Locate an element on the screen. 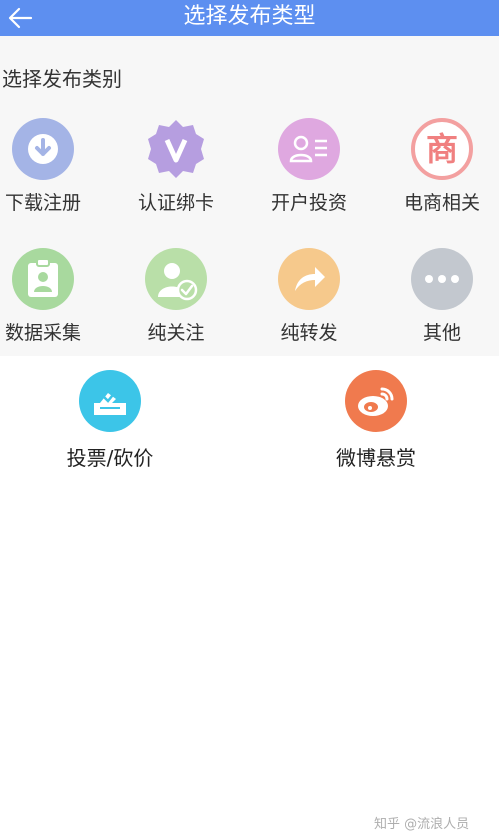 Image resolution: width=499 pixels, height=832 pixels. category-data-collection: 数据采集 is located at coordinates (49, 303).